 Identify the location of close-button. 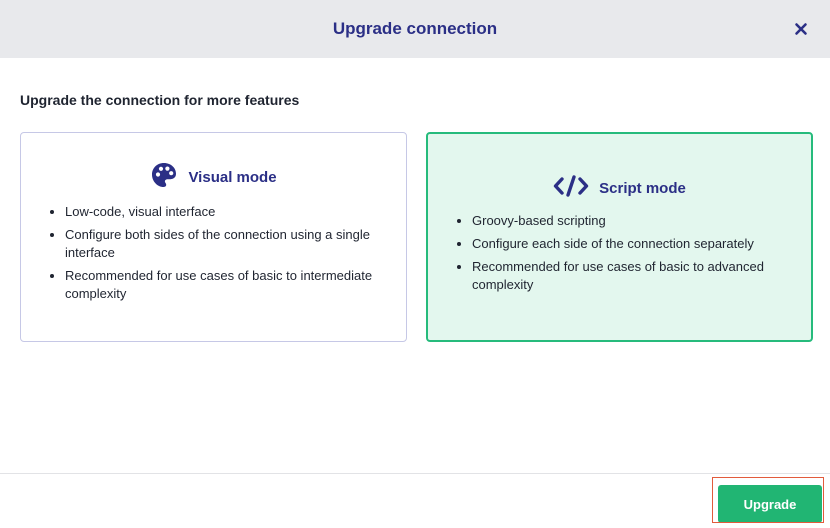
(801, 29).